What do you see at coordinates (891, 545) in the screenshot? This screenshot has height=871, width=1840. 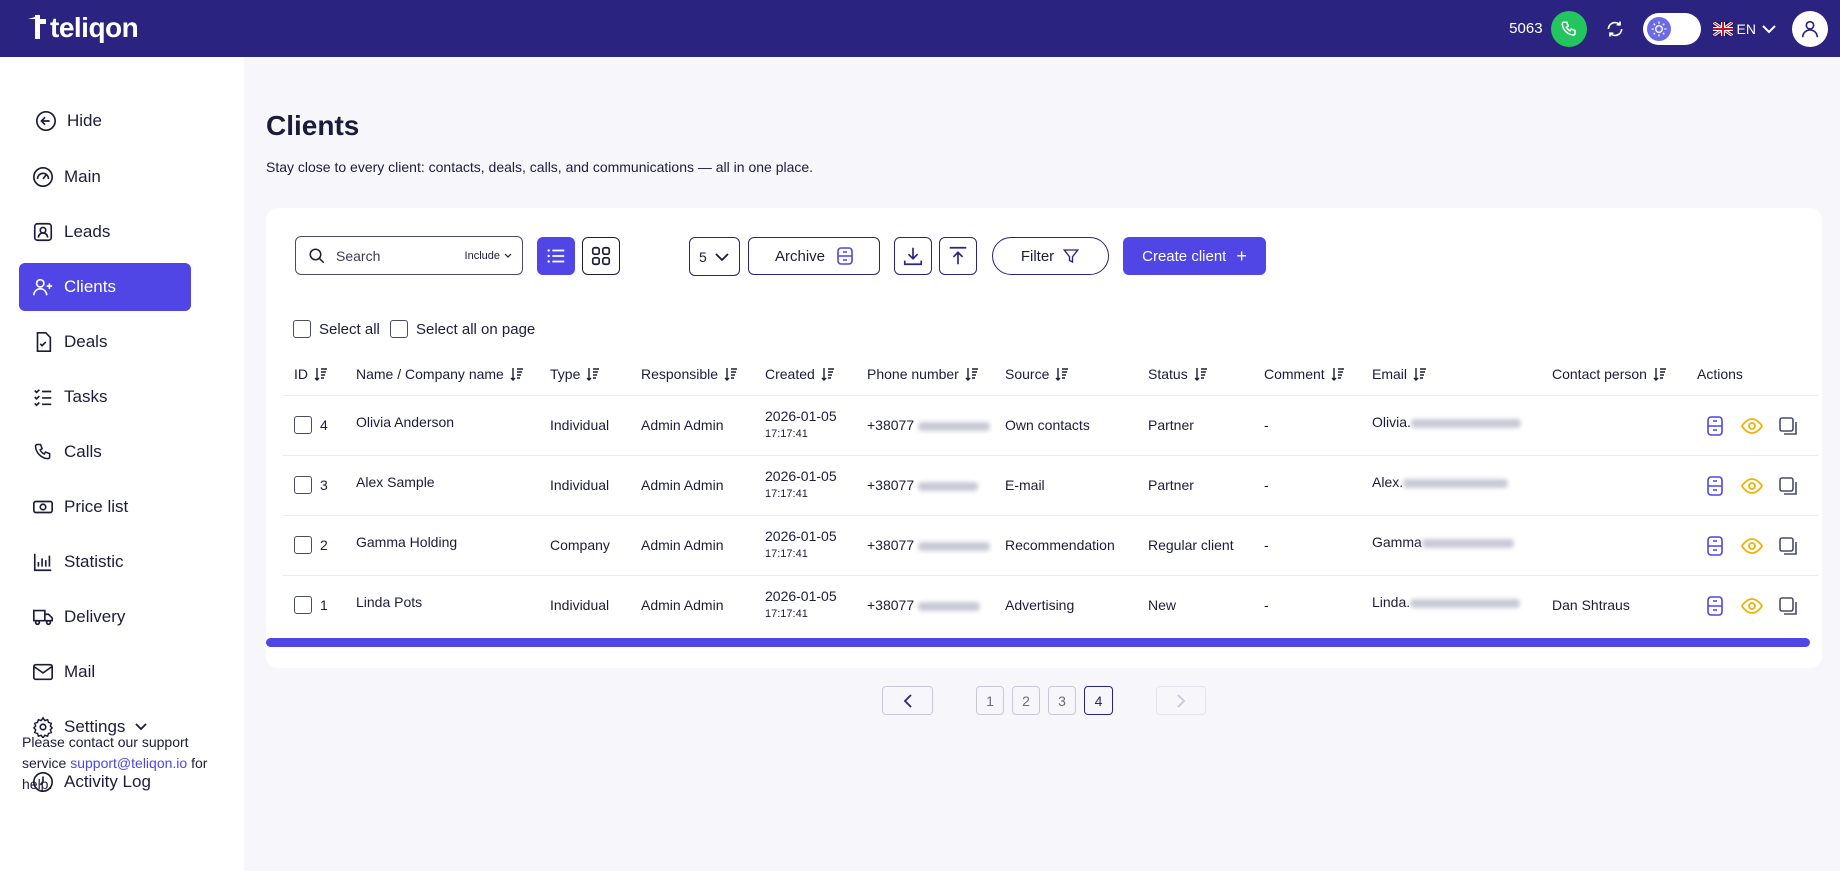 I see `phone-prefix: +38077` at bounding box center [891, 545].